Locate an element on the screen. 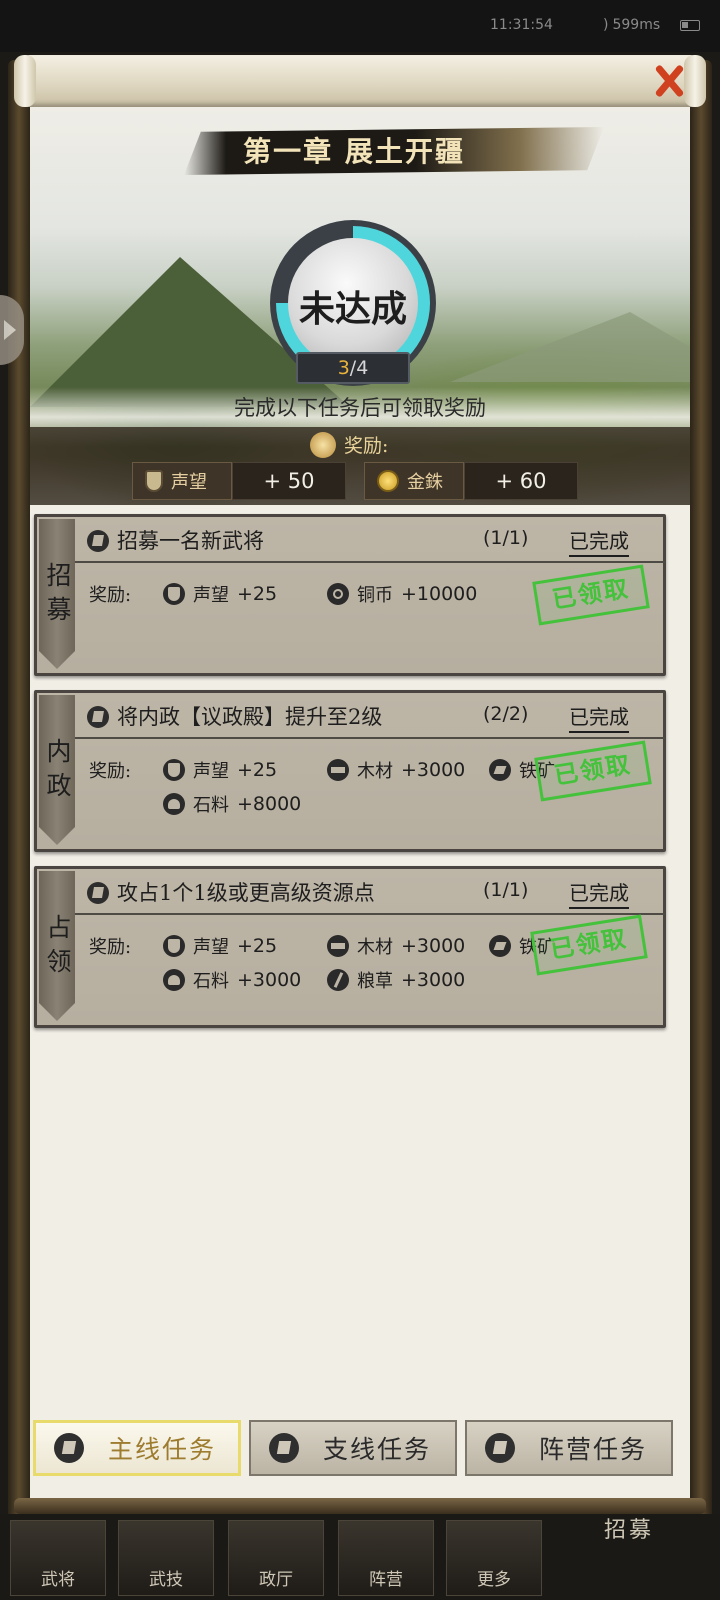 The image size is (720, 1600). nav-hall: 政厅 is located at coordinates (276, 1558).